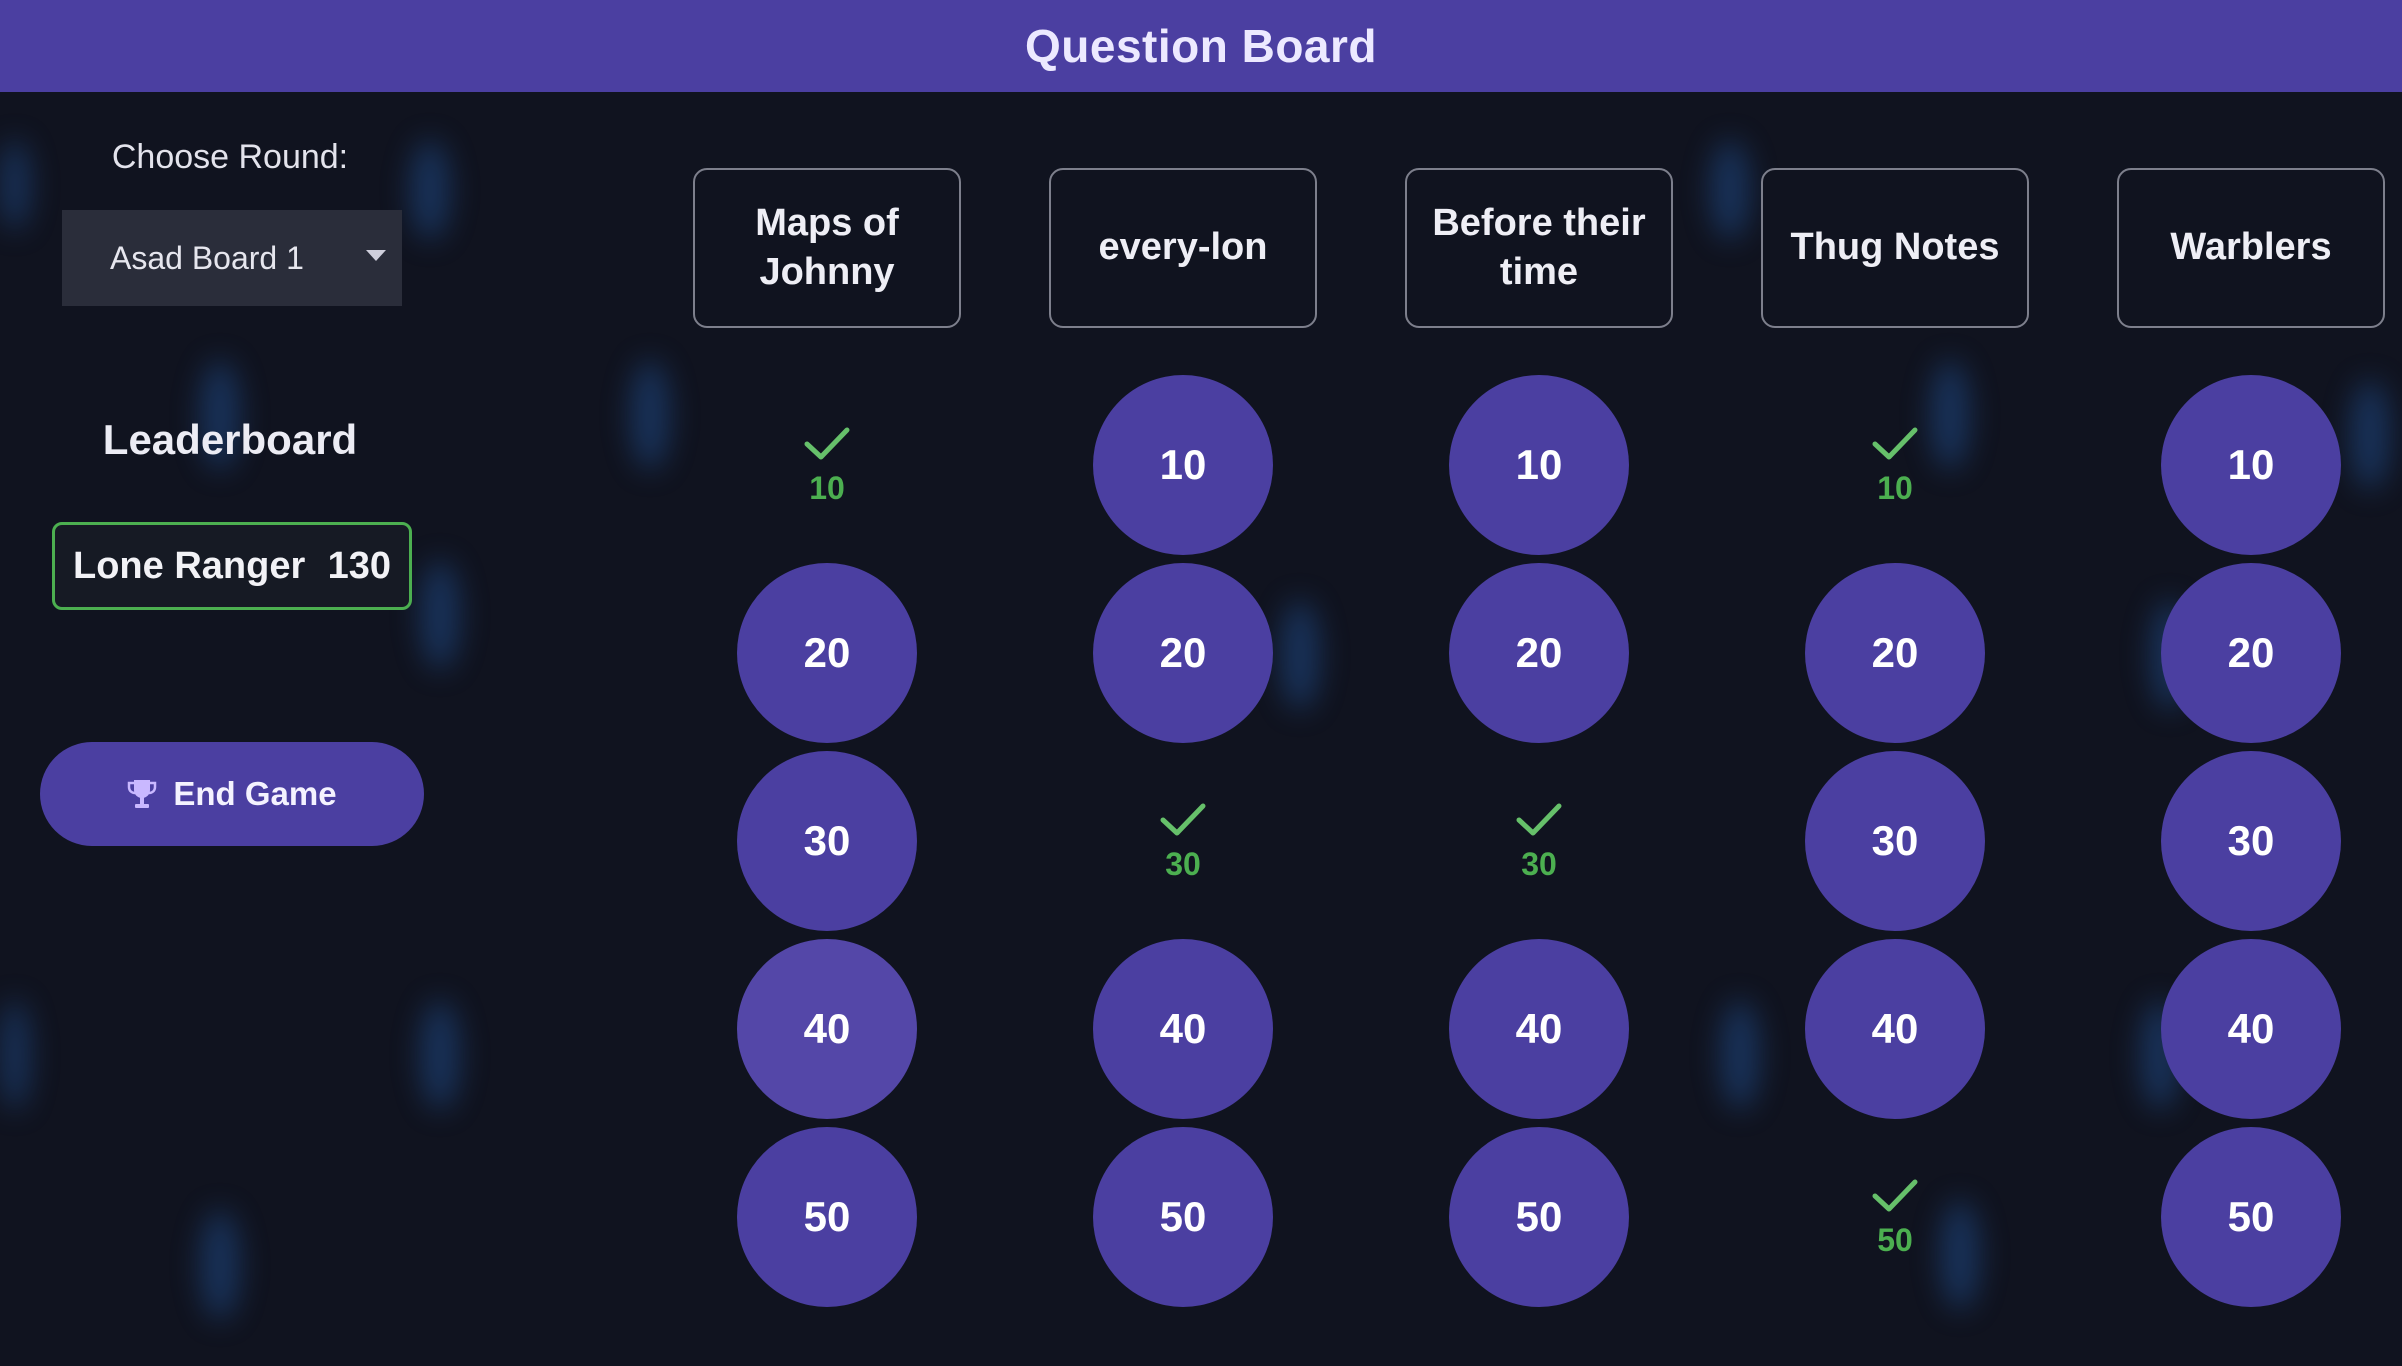 The image size is (2402, 1366). Describe the element at coordinates (2251, 248) in the screenshot. I see `category-header: Warblers` at that location.